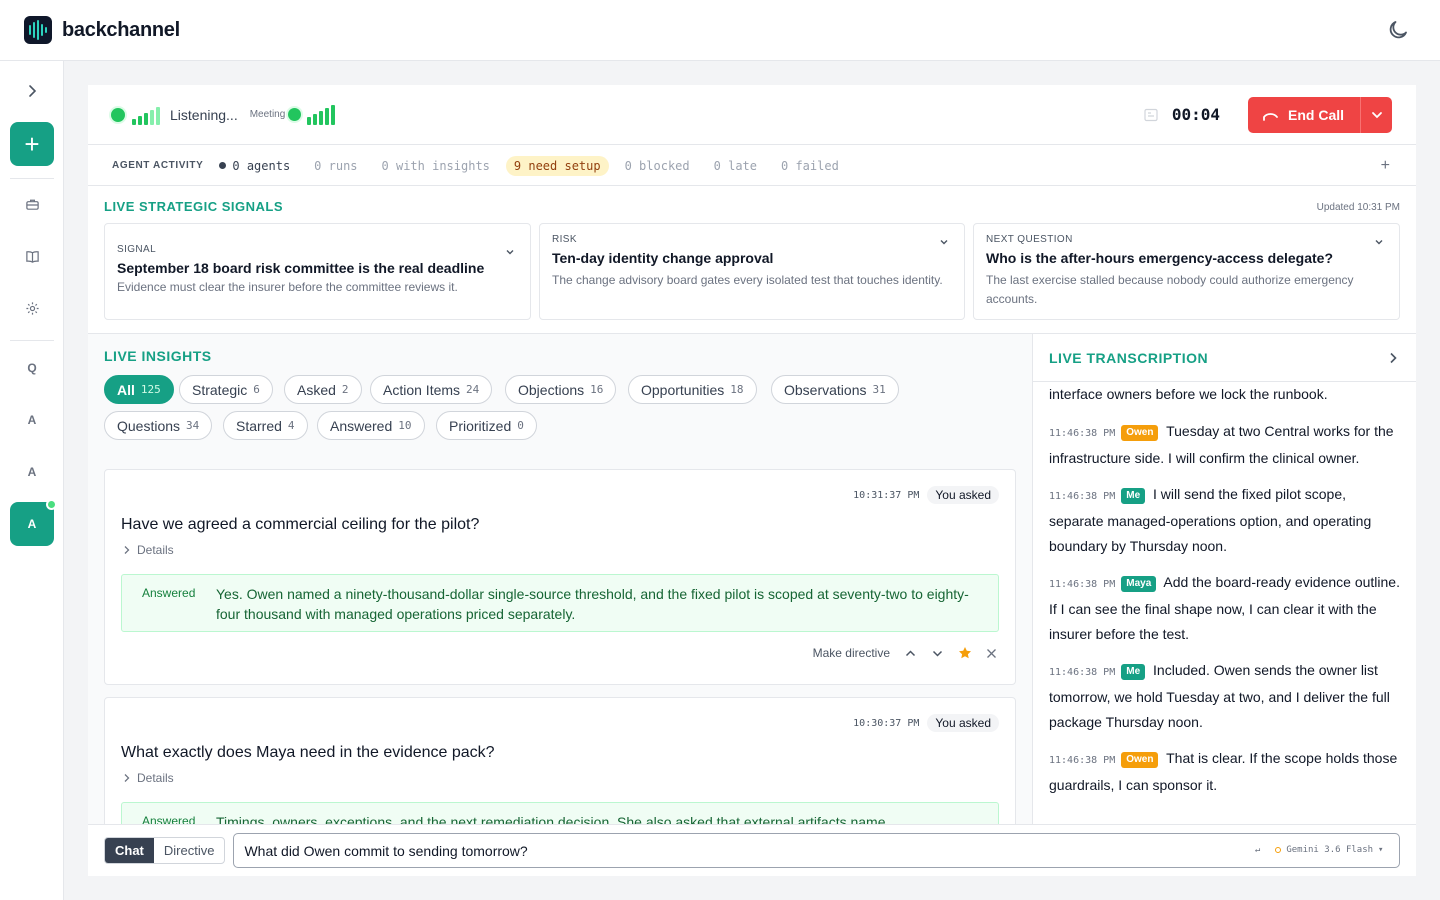 This screenshot has height=900, width=1440. What do you see at coordinates (158, 165) in the screenshot?
I see `agent-activity-title: AGENT ACTIVITY` at bounding box center [158, 165].